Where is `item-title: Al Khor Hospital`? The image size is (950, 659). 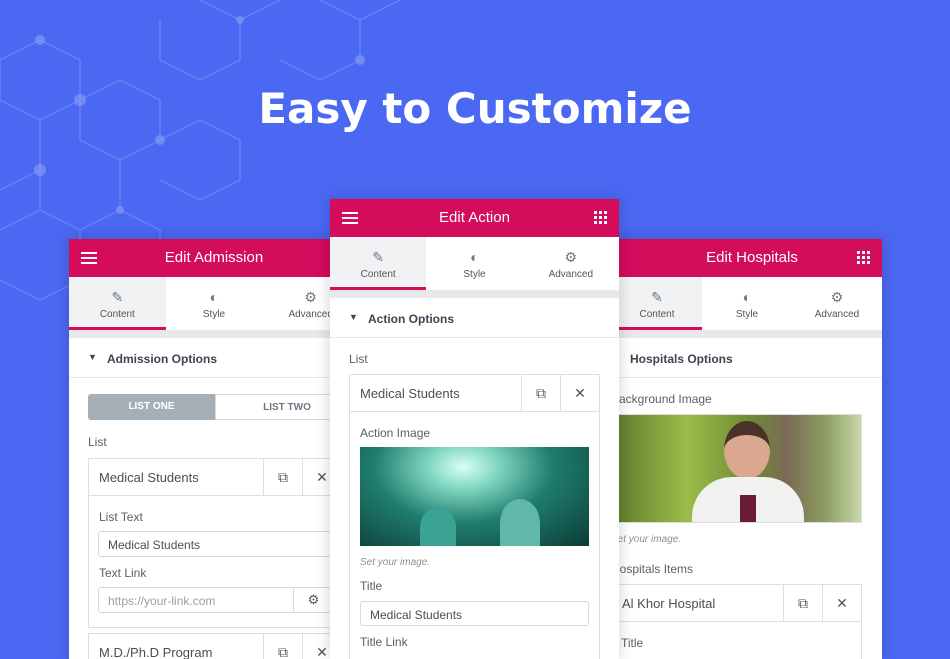 item-title: Al Khor Hospital is located at coordinates (669, 603).